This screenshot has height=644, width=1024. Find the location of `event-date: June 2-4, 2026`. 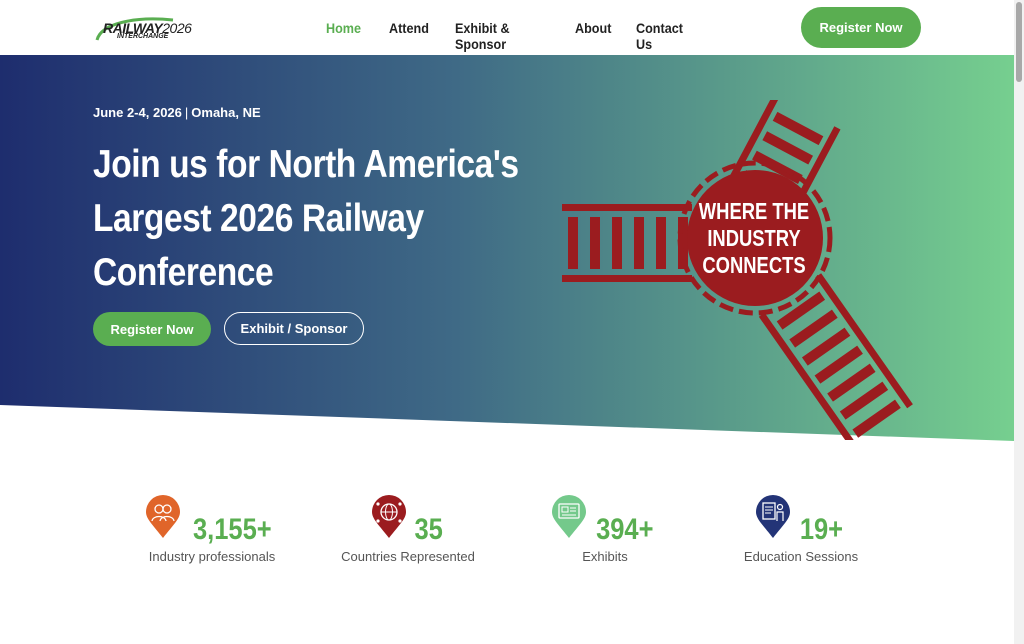

event-date: June 2-4, 2026 is located at coordinates (137, 112).